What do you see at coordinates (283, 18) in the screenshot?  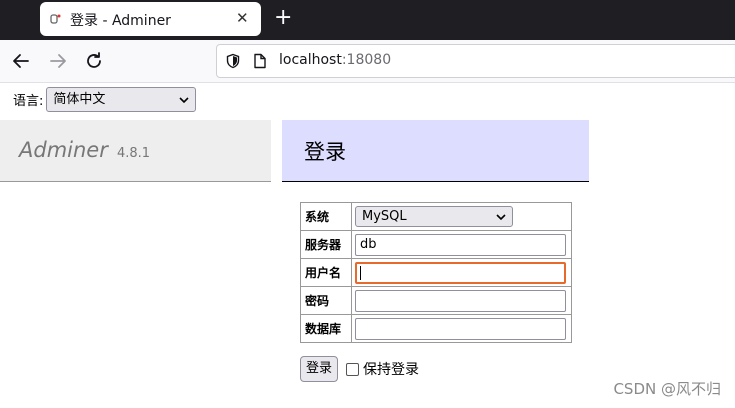 I see `new-tab-icon: +` at bounding box center [283, 18].